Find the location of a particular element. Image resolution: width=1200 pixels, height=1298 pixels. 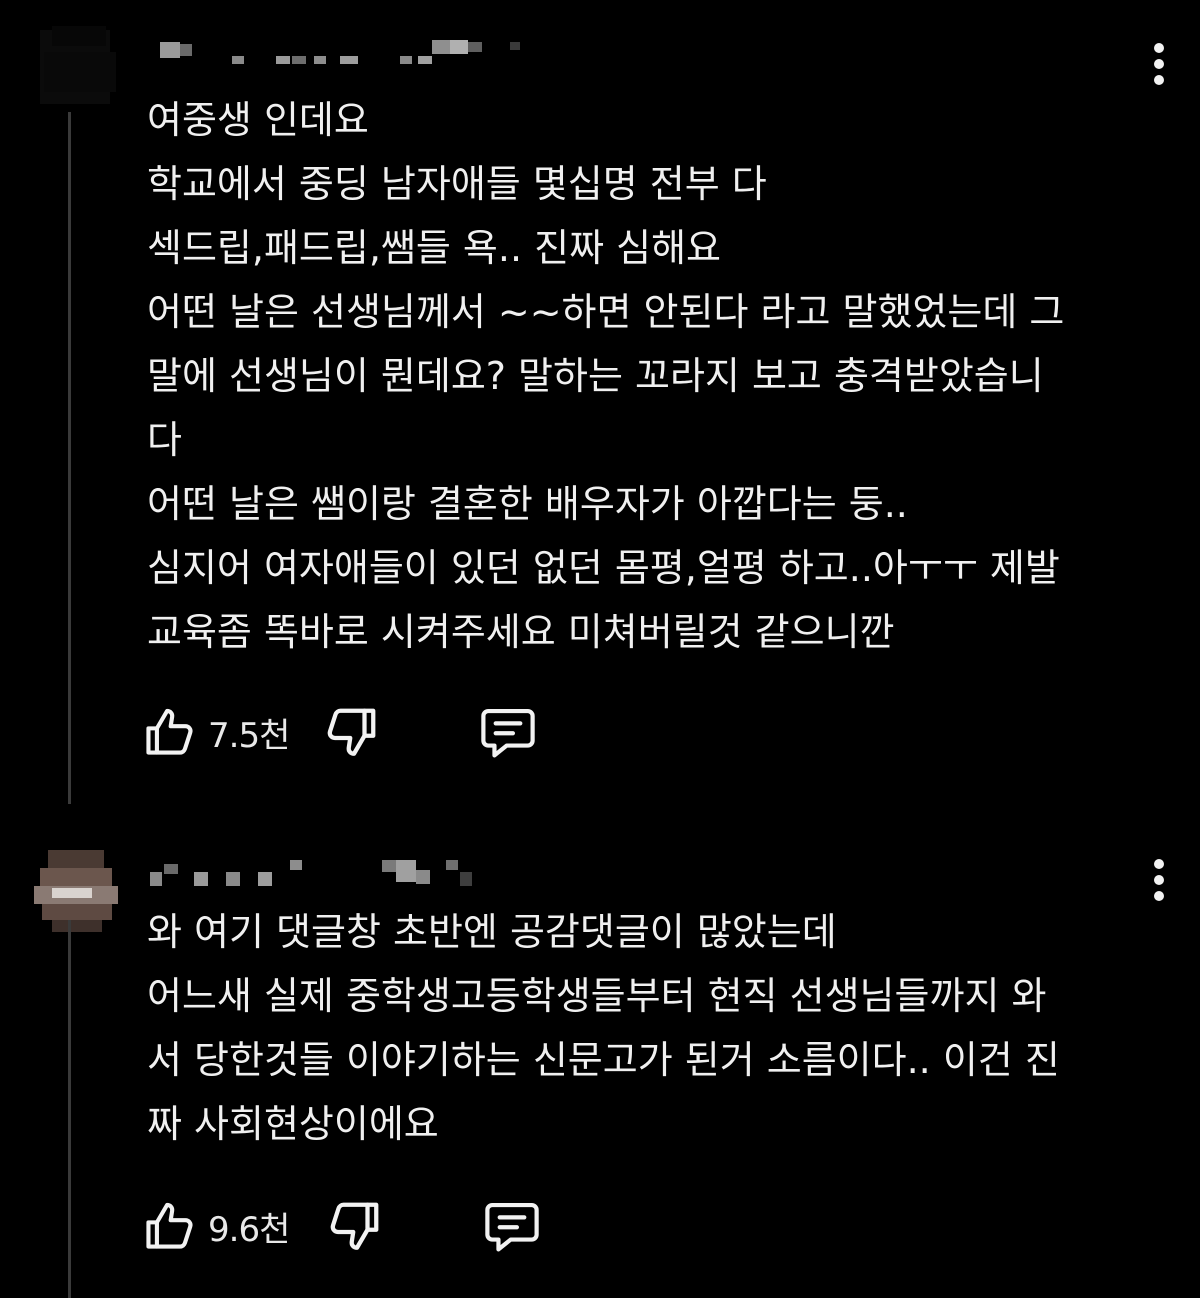

like-count: 7.5천 is located at coordinates (249, 735).